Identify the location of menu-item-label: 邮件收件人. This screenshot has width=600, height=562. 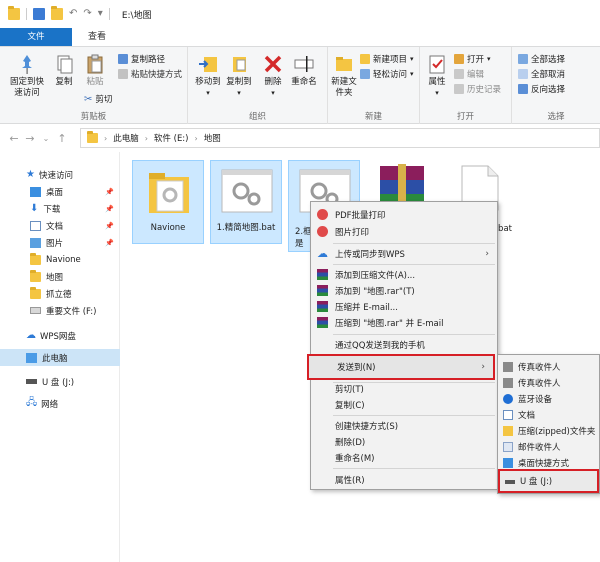
(539, 448).